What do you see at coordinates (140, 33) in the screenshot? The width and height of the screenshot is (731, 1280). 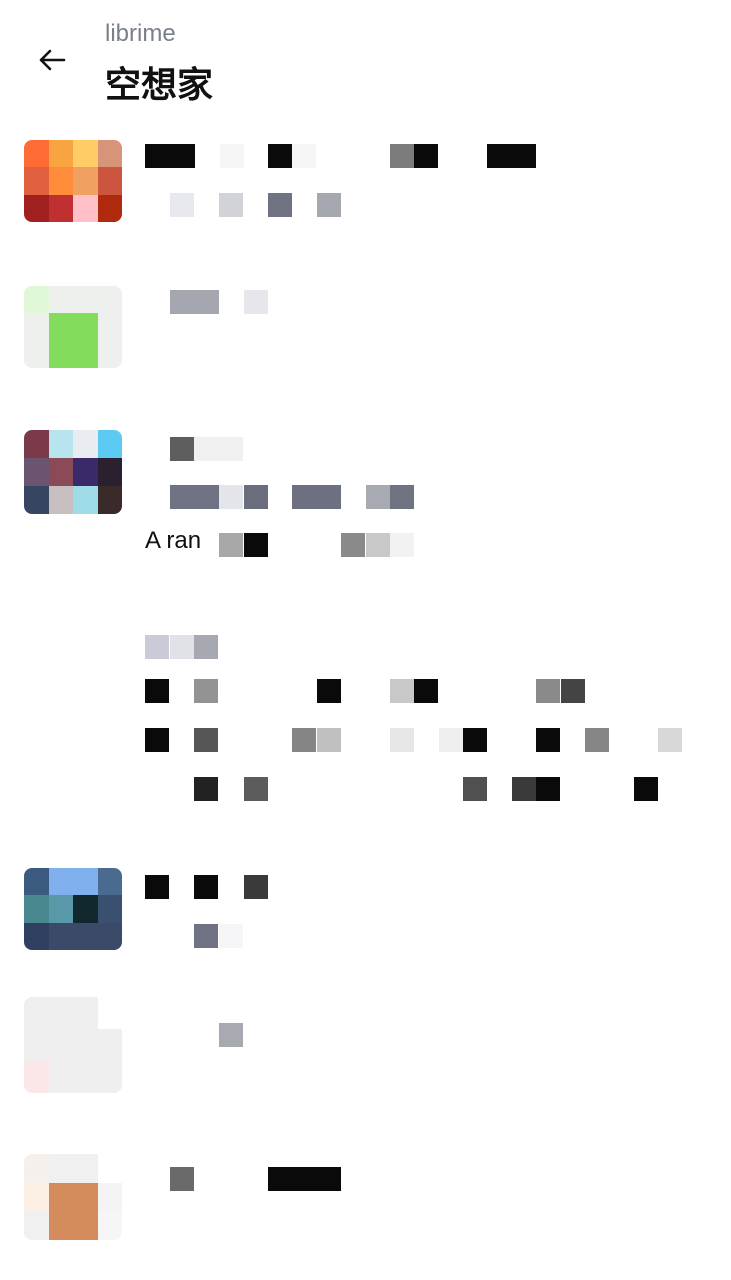 I see `page-subtitle: librime` at bounding box center [140, 33].